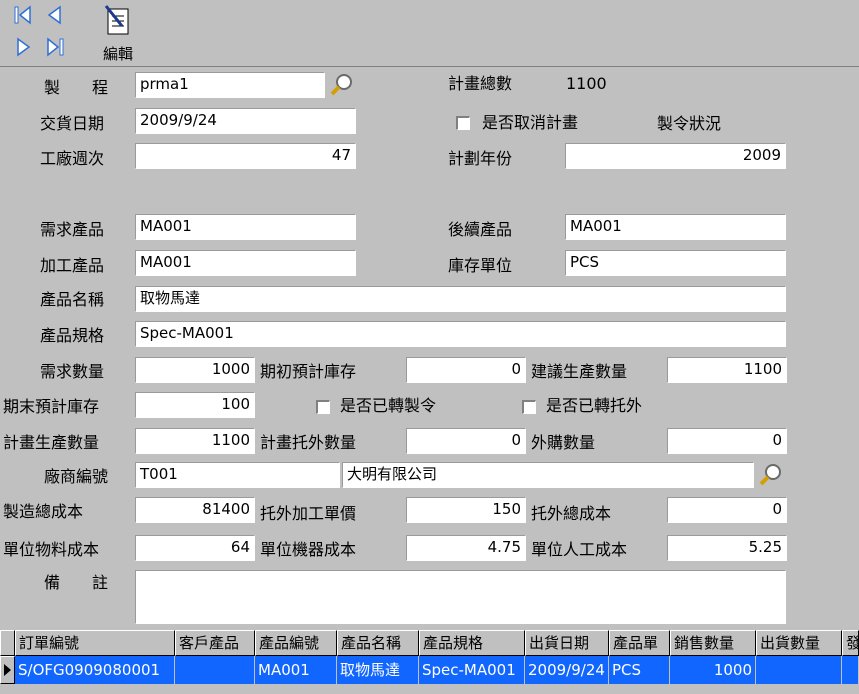  What do you see at coordinates (51, 406) in the screenshot?
I see `end-est-stock-label: 期末預計庫存` at bounding box center [51, 406].